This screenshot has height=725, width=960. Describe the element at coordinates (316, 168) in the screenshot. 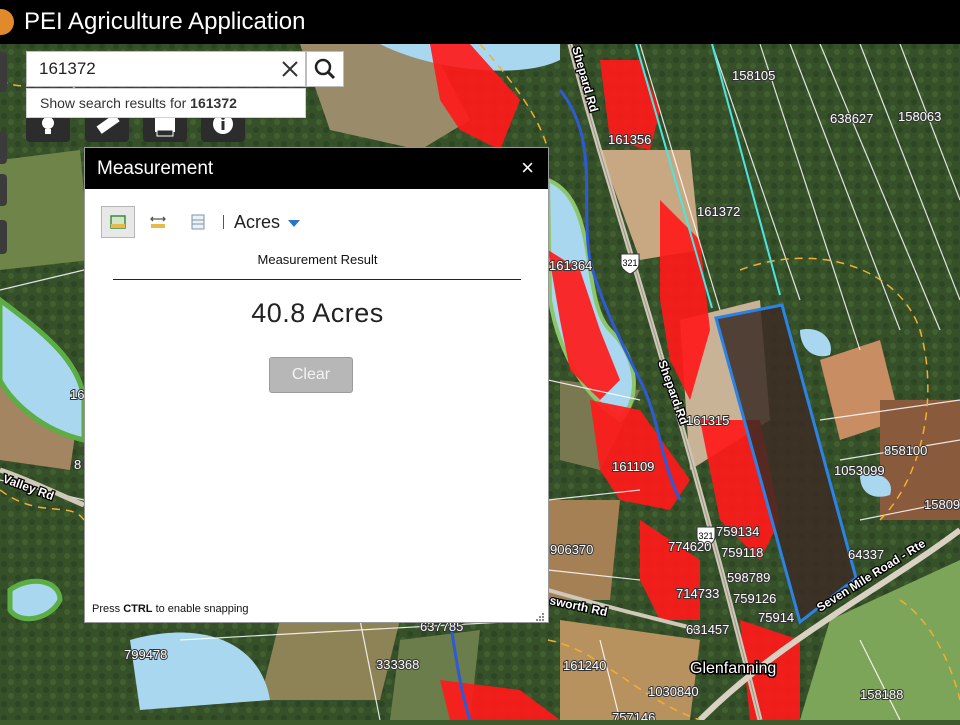

I see `measurement-panel-header: Measurement ×` at that location.